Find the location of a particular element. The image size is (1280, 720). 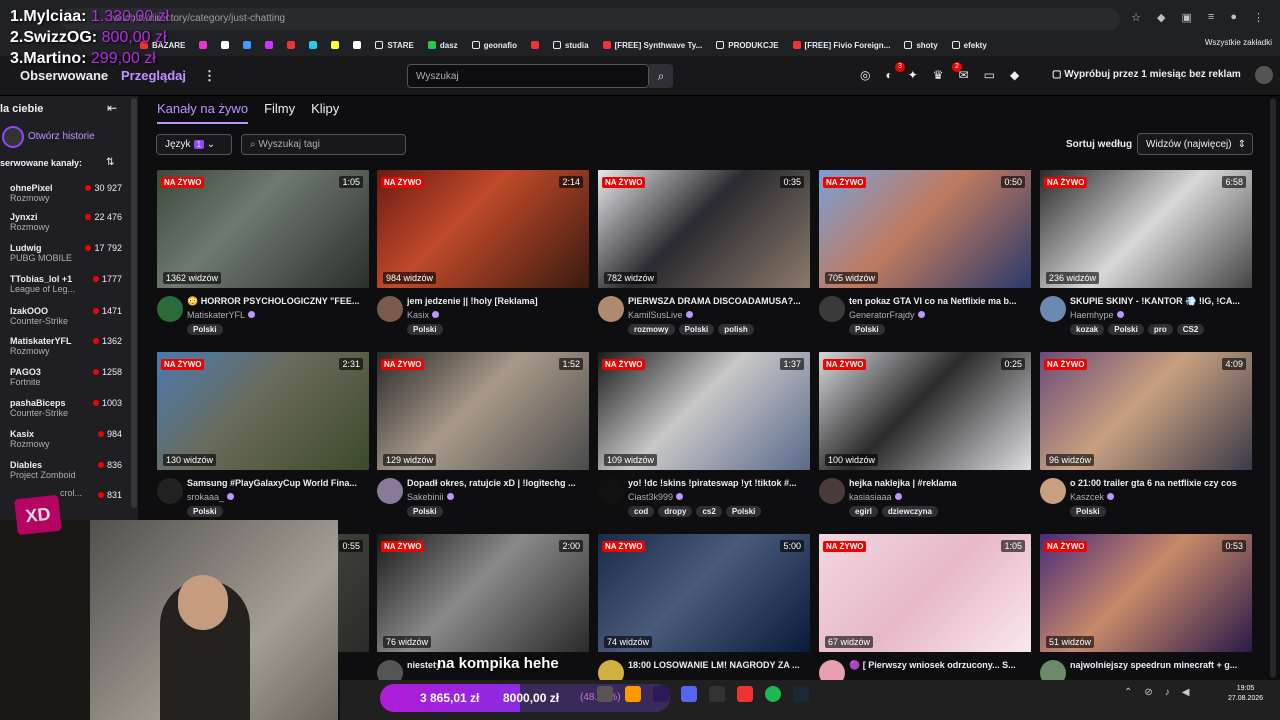

channel-name: Kasix is located at coordinates (423, 315).